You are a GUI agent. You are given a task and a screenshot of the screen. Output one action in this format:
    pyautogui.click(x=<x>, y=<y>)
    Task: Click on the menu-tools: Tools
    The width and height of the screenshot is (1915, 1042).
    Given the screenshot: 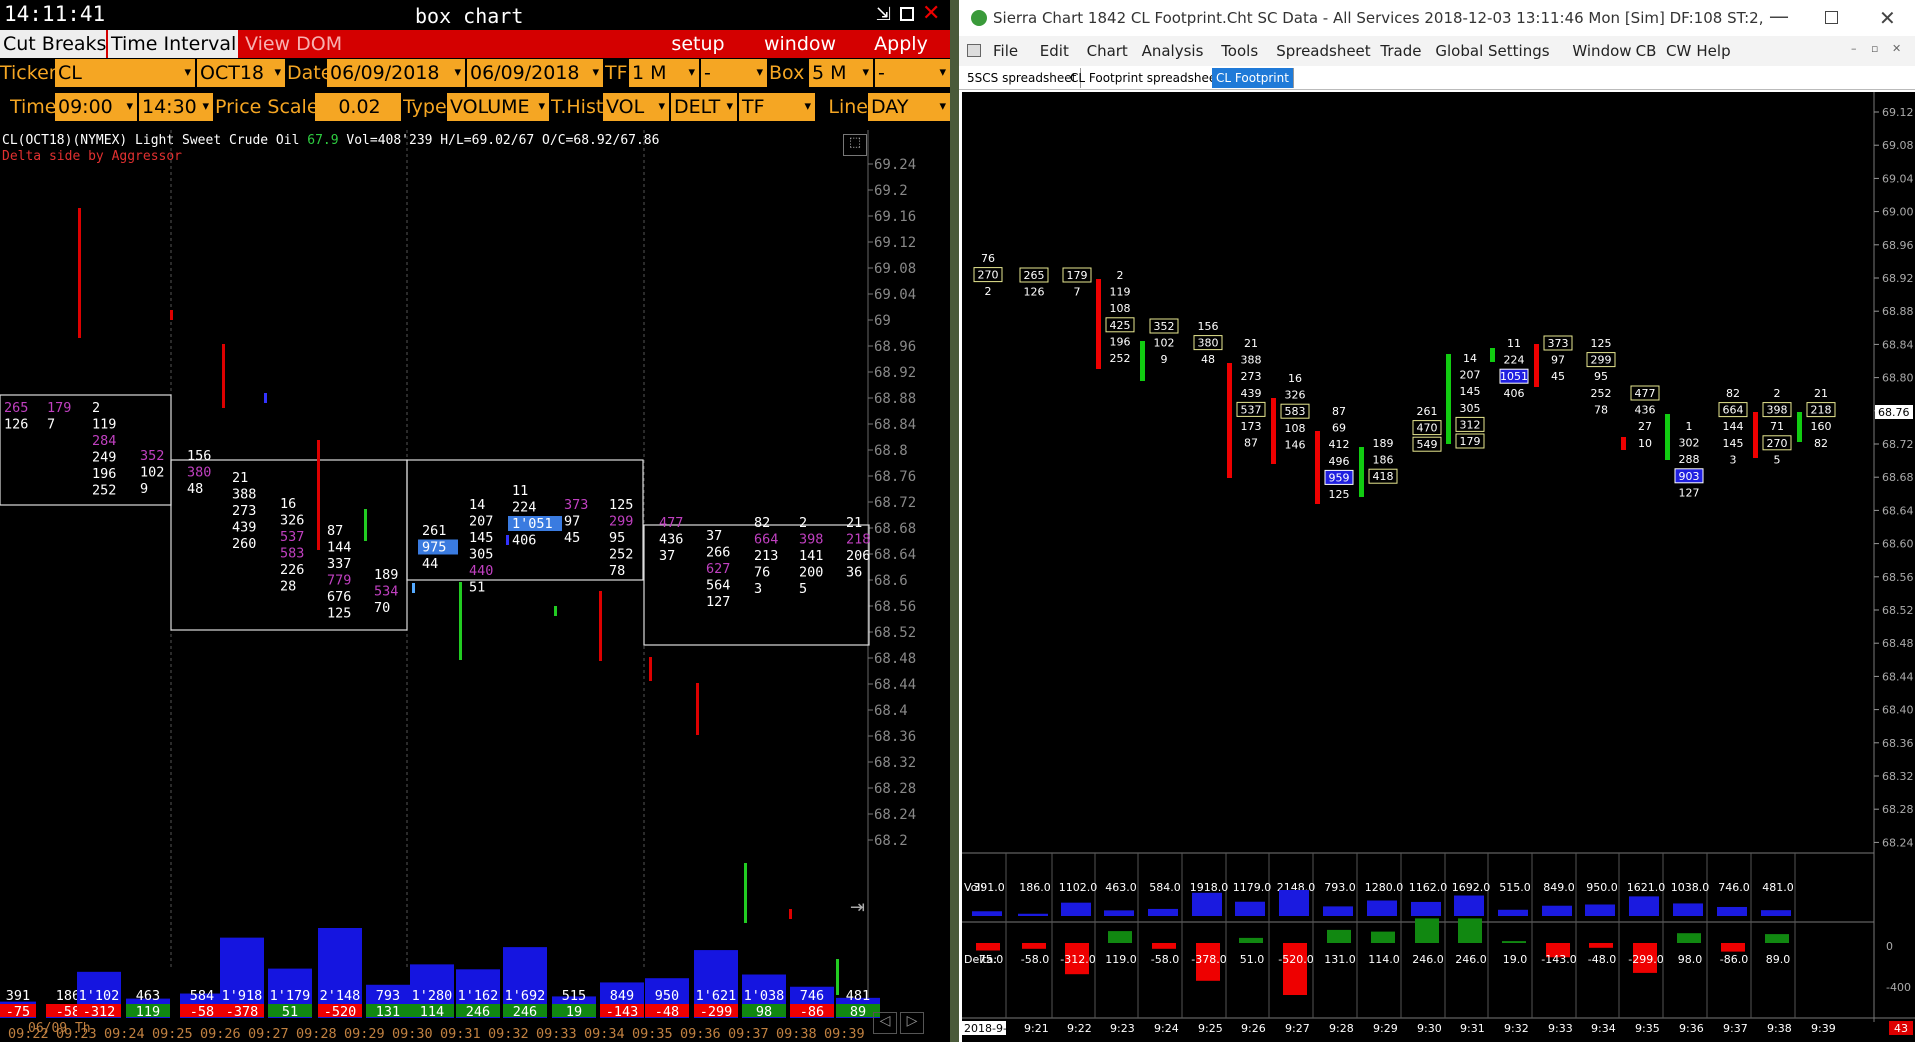 What is the action you would take?
    pyautogui.click(x=1239, y=51)
    